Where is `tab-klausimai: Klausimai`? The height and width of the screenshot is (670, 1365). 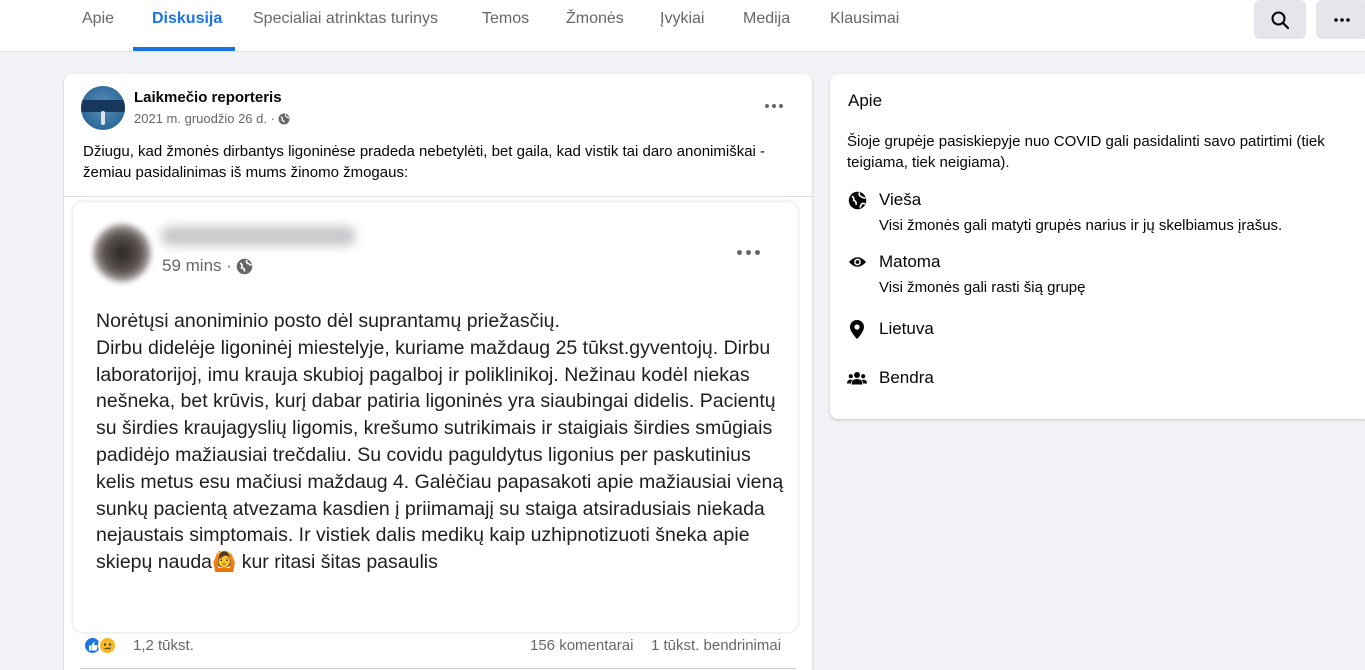
tab-klausimai: Klausimai is located at coordinates (864, 26).